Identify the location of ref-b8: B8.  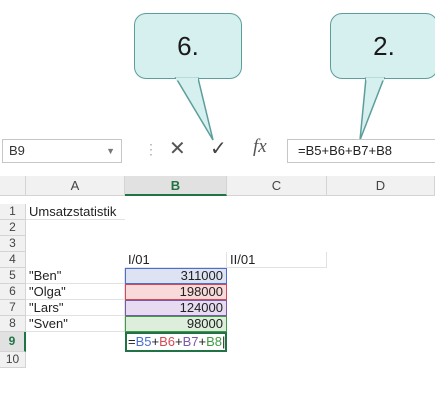
(214, 341).